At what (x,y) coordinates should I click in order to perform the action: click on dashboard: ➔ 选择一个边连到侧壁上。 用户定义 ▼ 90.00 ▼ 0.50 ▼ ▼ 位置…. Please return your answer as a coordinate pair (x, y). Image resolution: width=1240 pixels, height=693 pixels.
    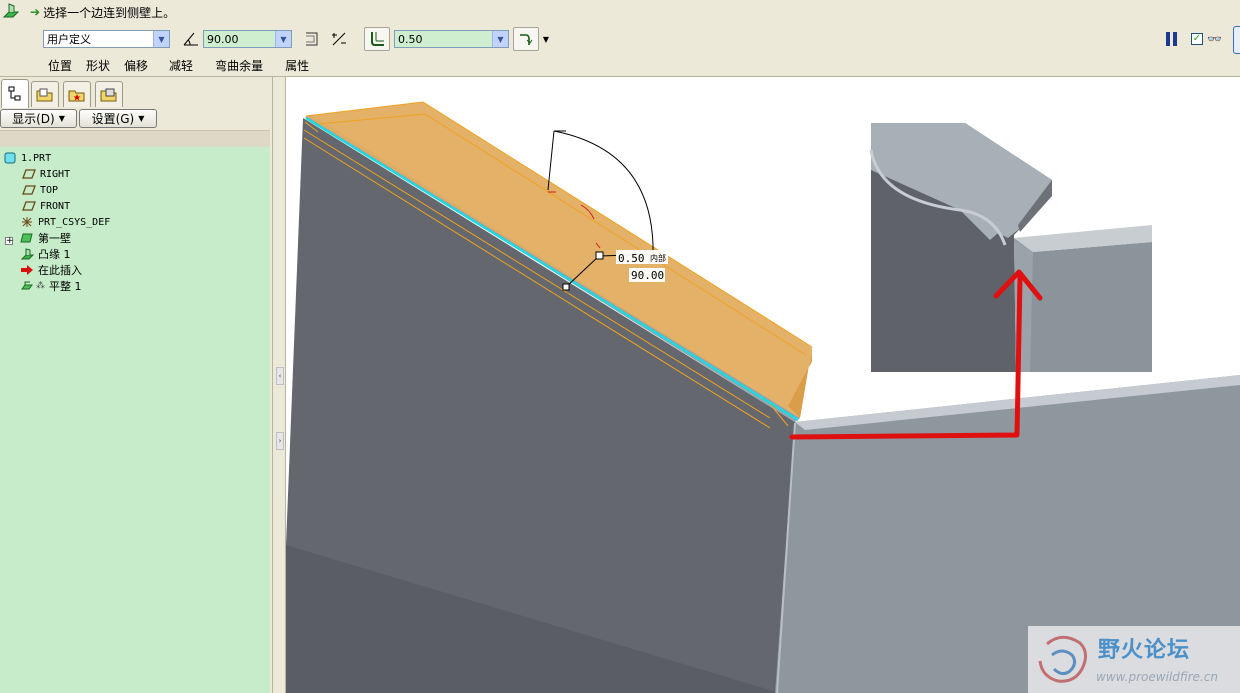
    Looking at the image, I should click on (620, 38).